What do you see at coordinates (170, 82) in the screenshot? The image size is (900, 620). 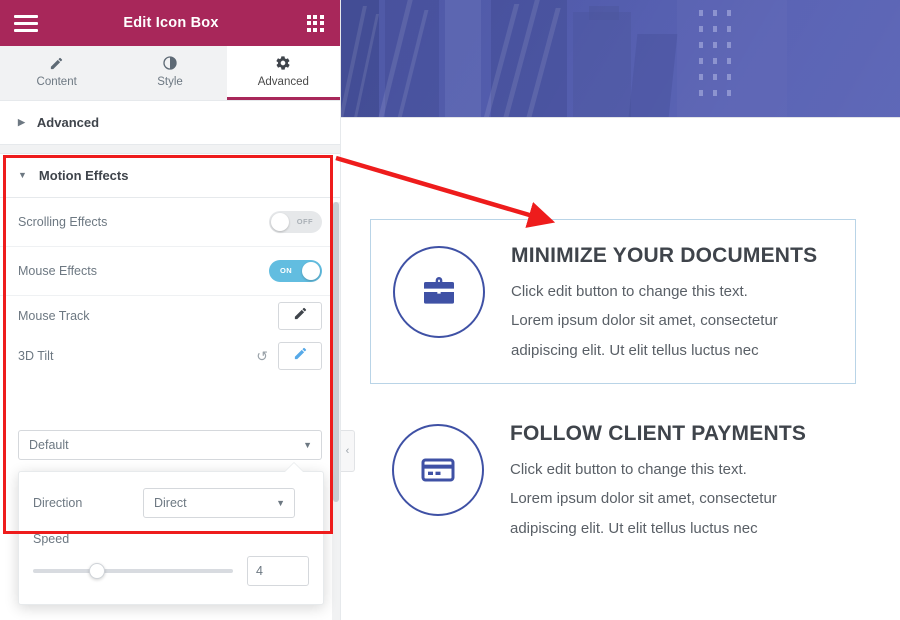 I see `tab-style-label: Style` at bounding box center [170, 82].